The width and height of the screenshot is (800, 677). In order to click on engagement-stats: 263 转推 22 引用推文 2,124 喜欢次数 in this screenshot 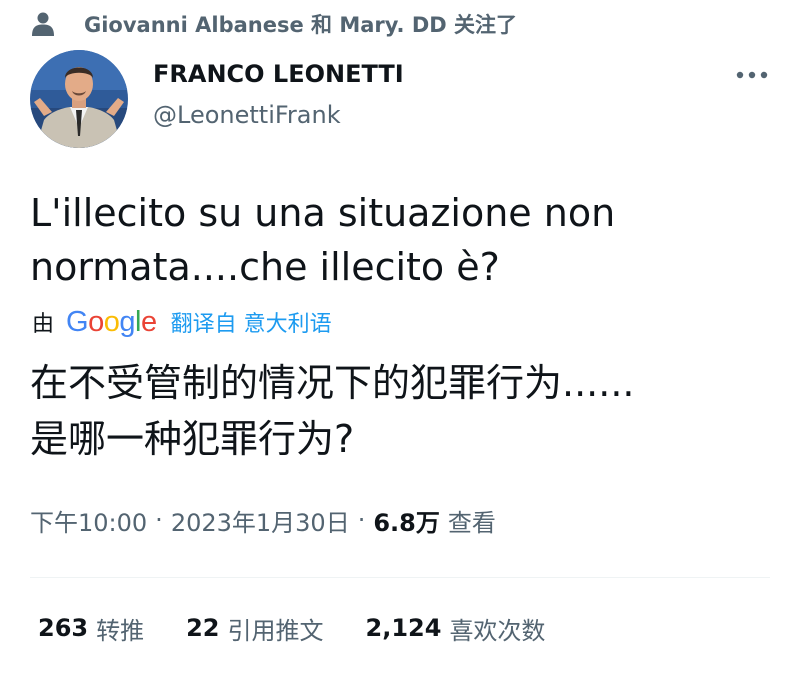, I will do `click(312, 628)`.